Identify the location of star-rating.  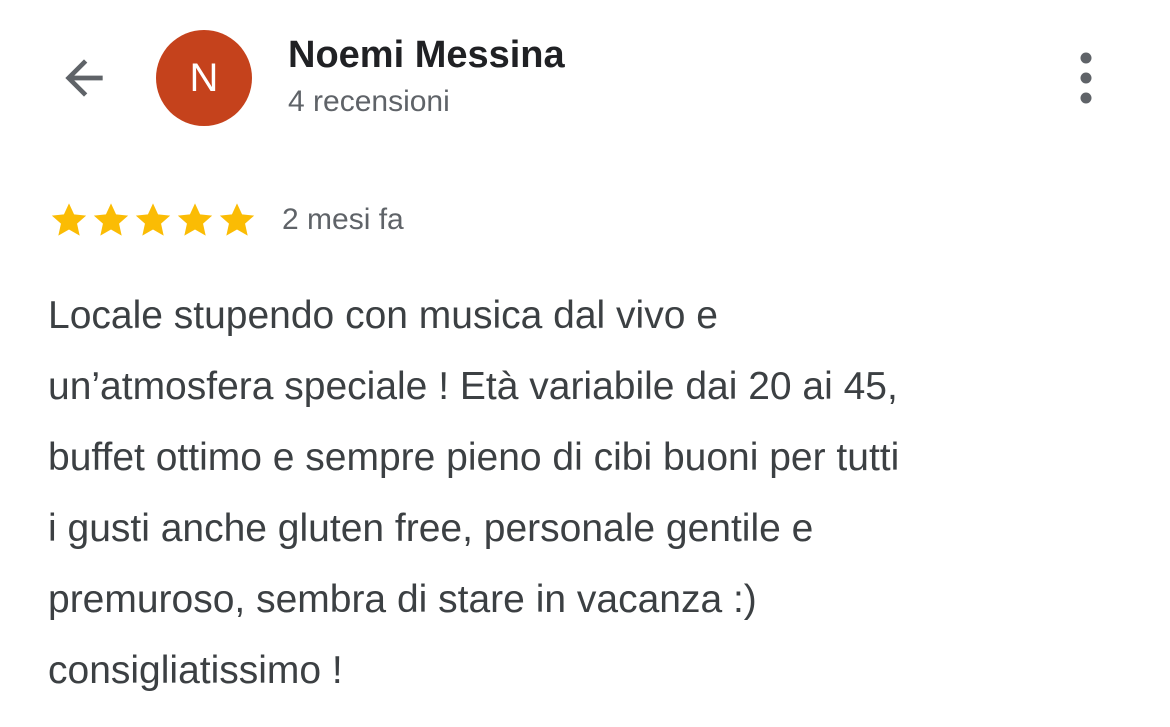
(153, 220).